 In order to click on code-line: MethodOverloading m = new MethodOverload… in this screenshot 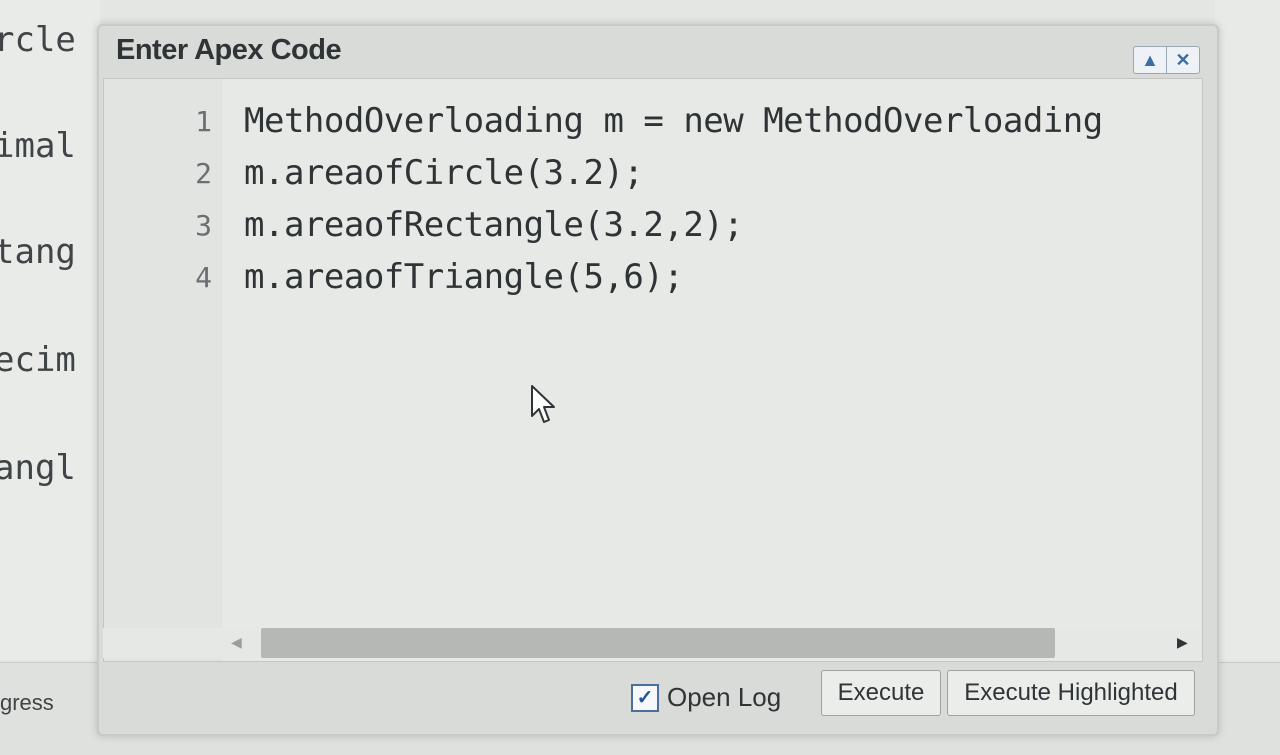, I will do `click(673, 121)`.